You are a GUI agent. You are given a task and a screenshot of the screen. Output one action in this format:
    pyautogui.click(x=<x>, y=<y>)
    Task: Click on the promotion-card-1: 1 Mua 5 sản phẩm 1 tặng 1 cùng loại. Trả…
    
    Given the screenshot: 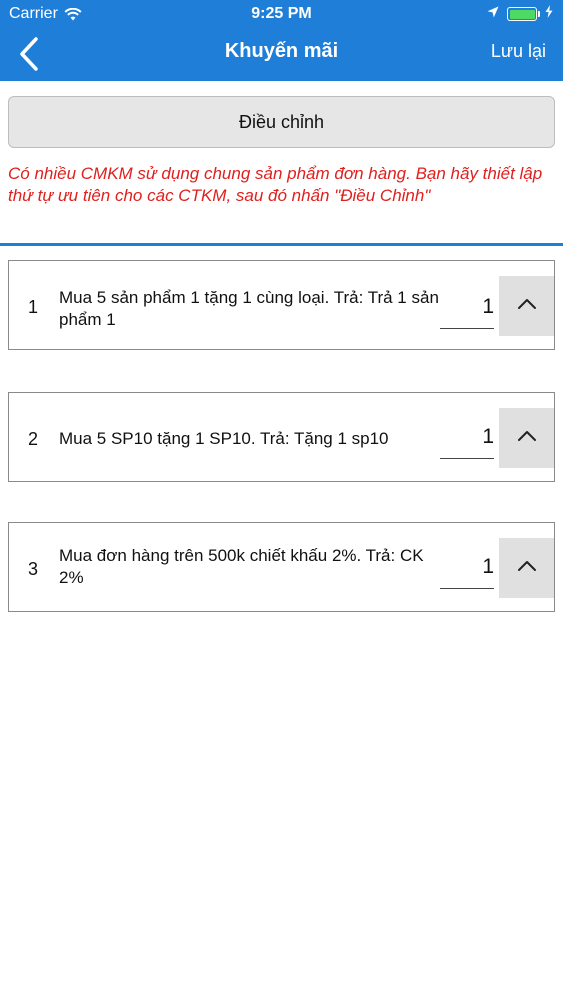 What is the action you would take?
    pyautogui.click(x=281, y=305)
    